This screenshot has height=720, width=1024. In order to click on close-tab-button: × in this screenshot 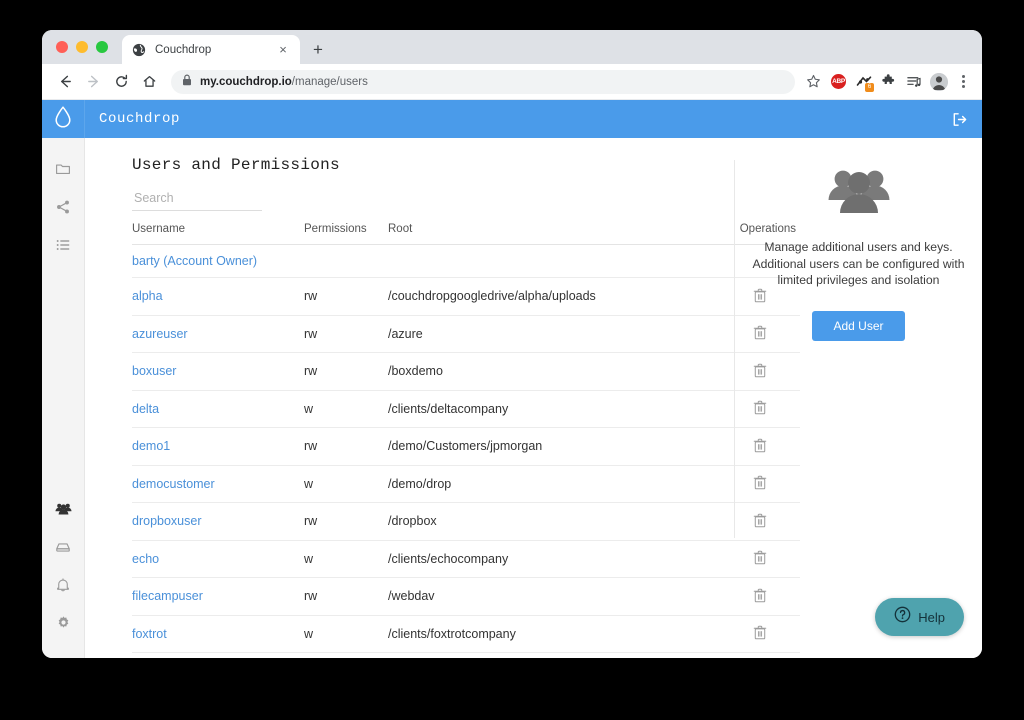, I will do `click(283, 50)`.